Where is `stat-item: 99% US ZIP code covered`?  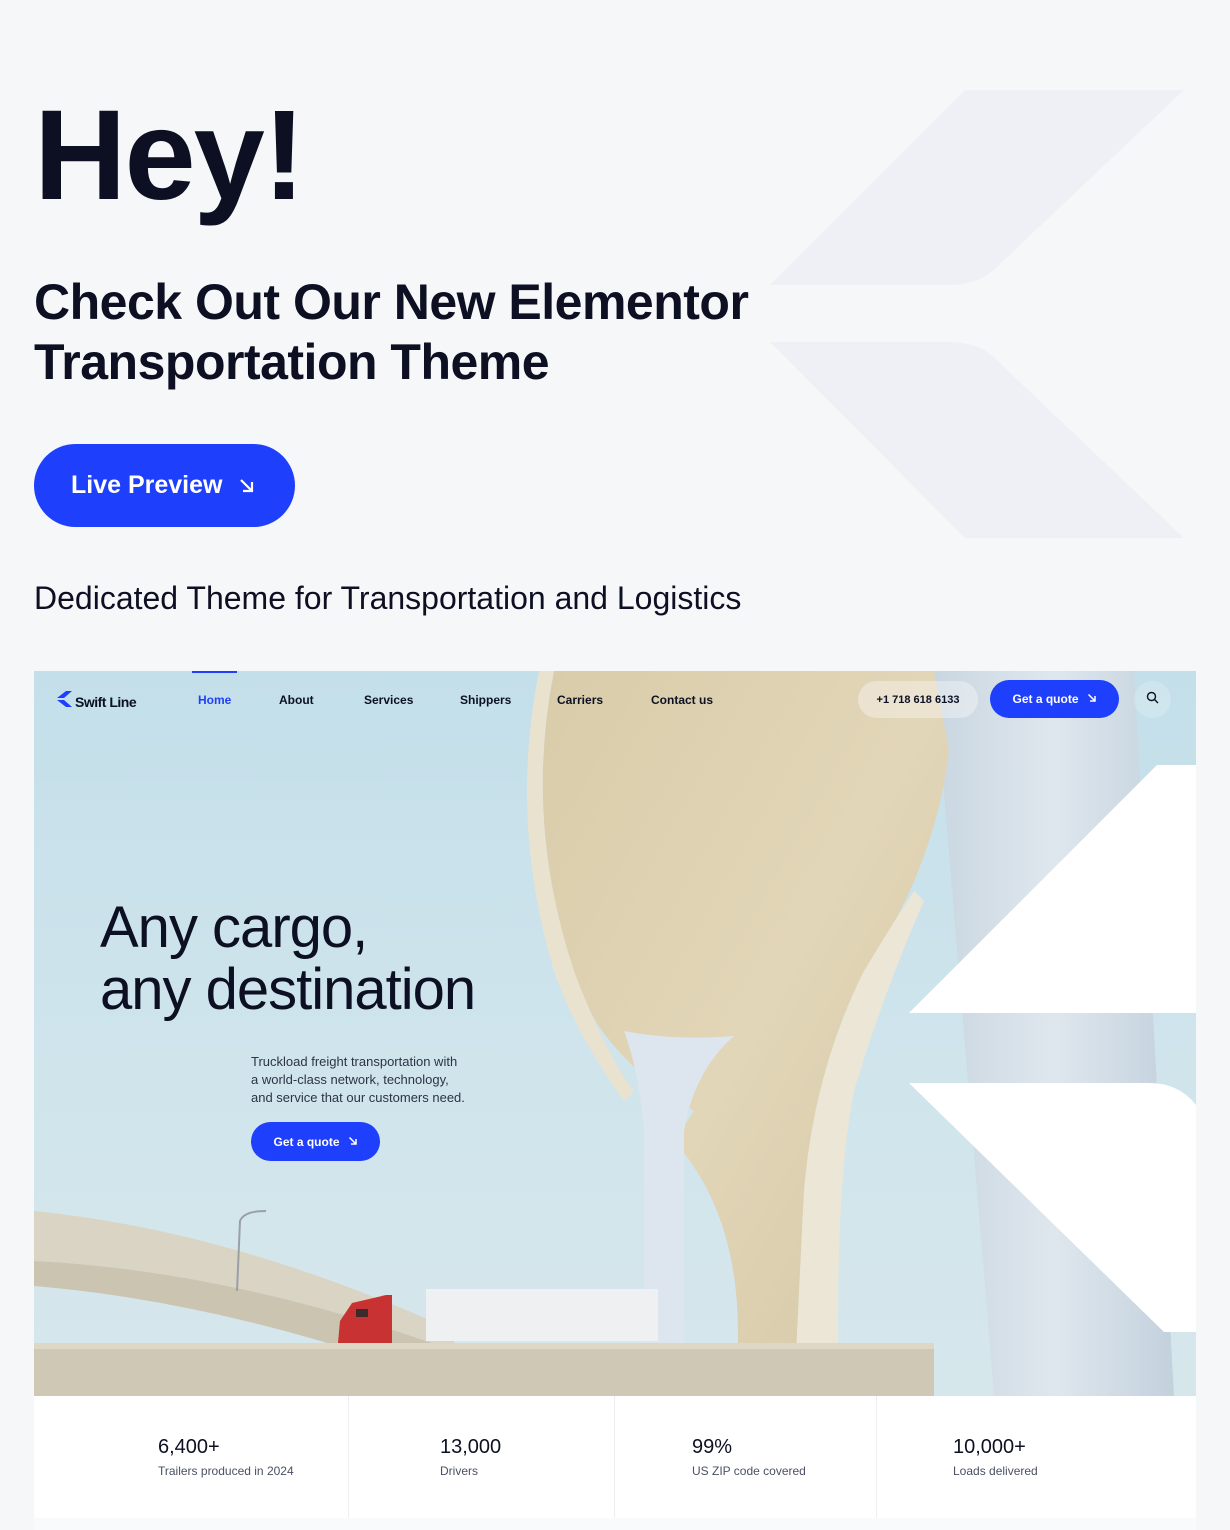
stat-item: 99% US ZIP code covered is located at coordinates (746, 1457).